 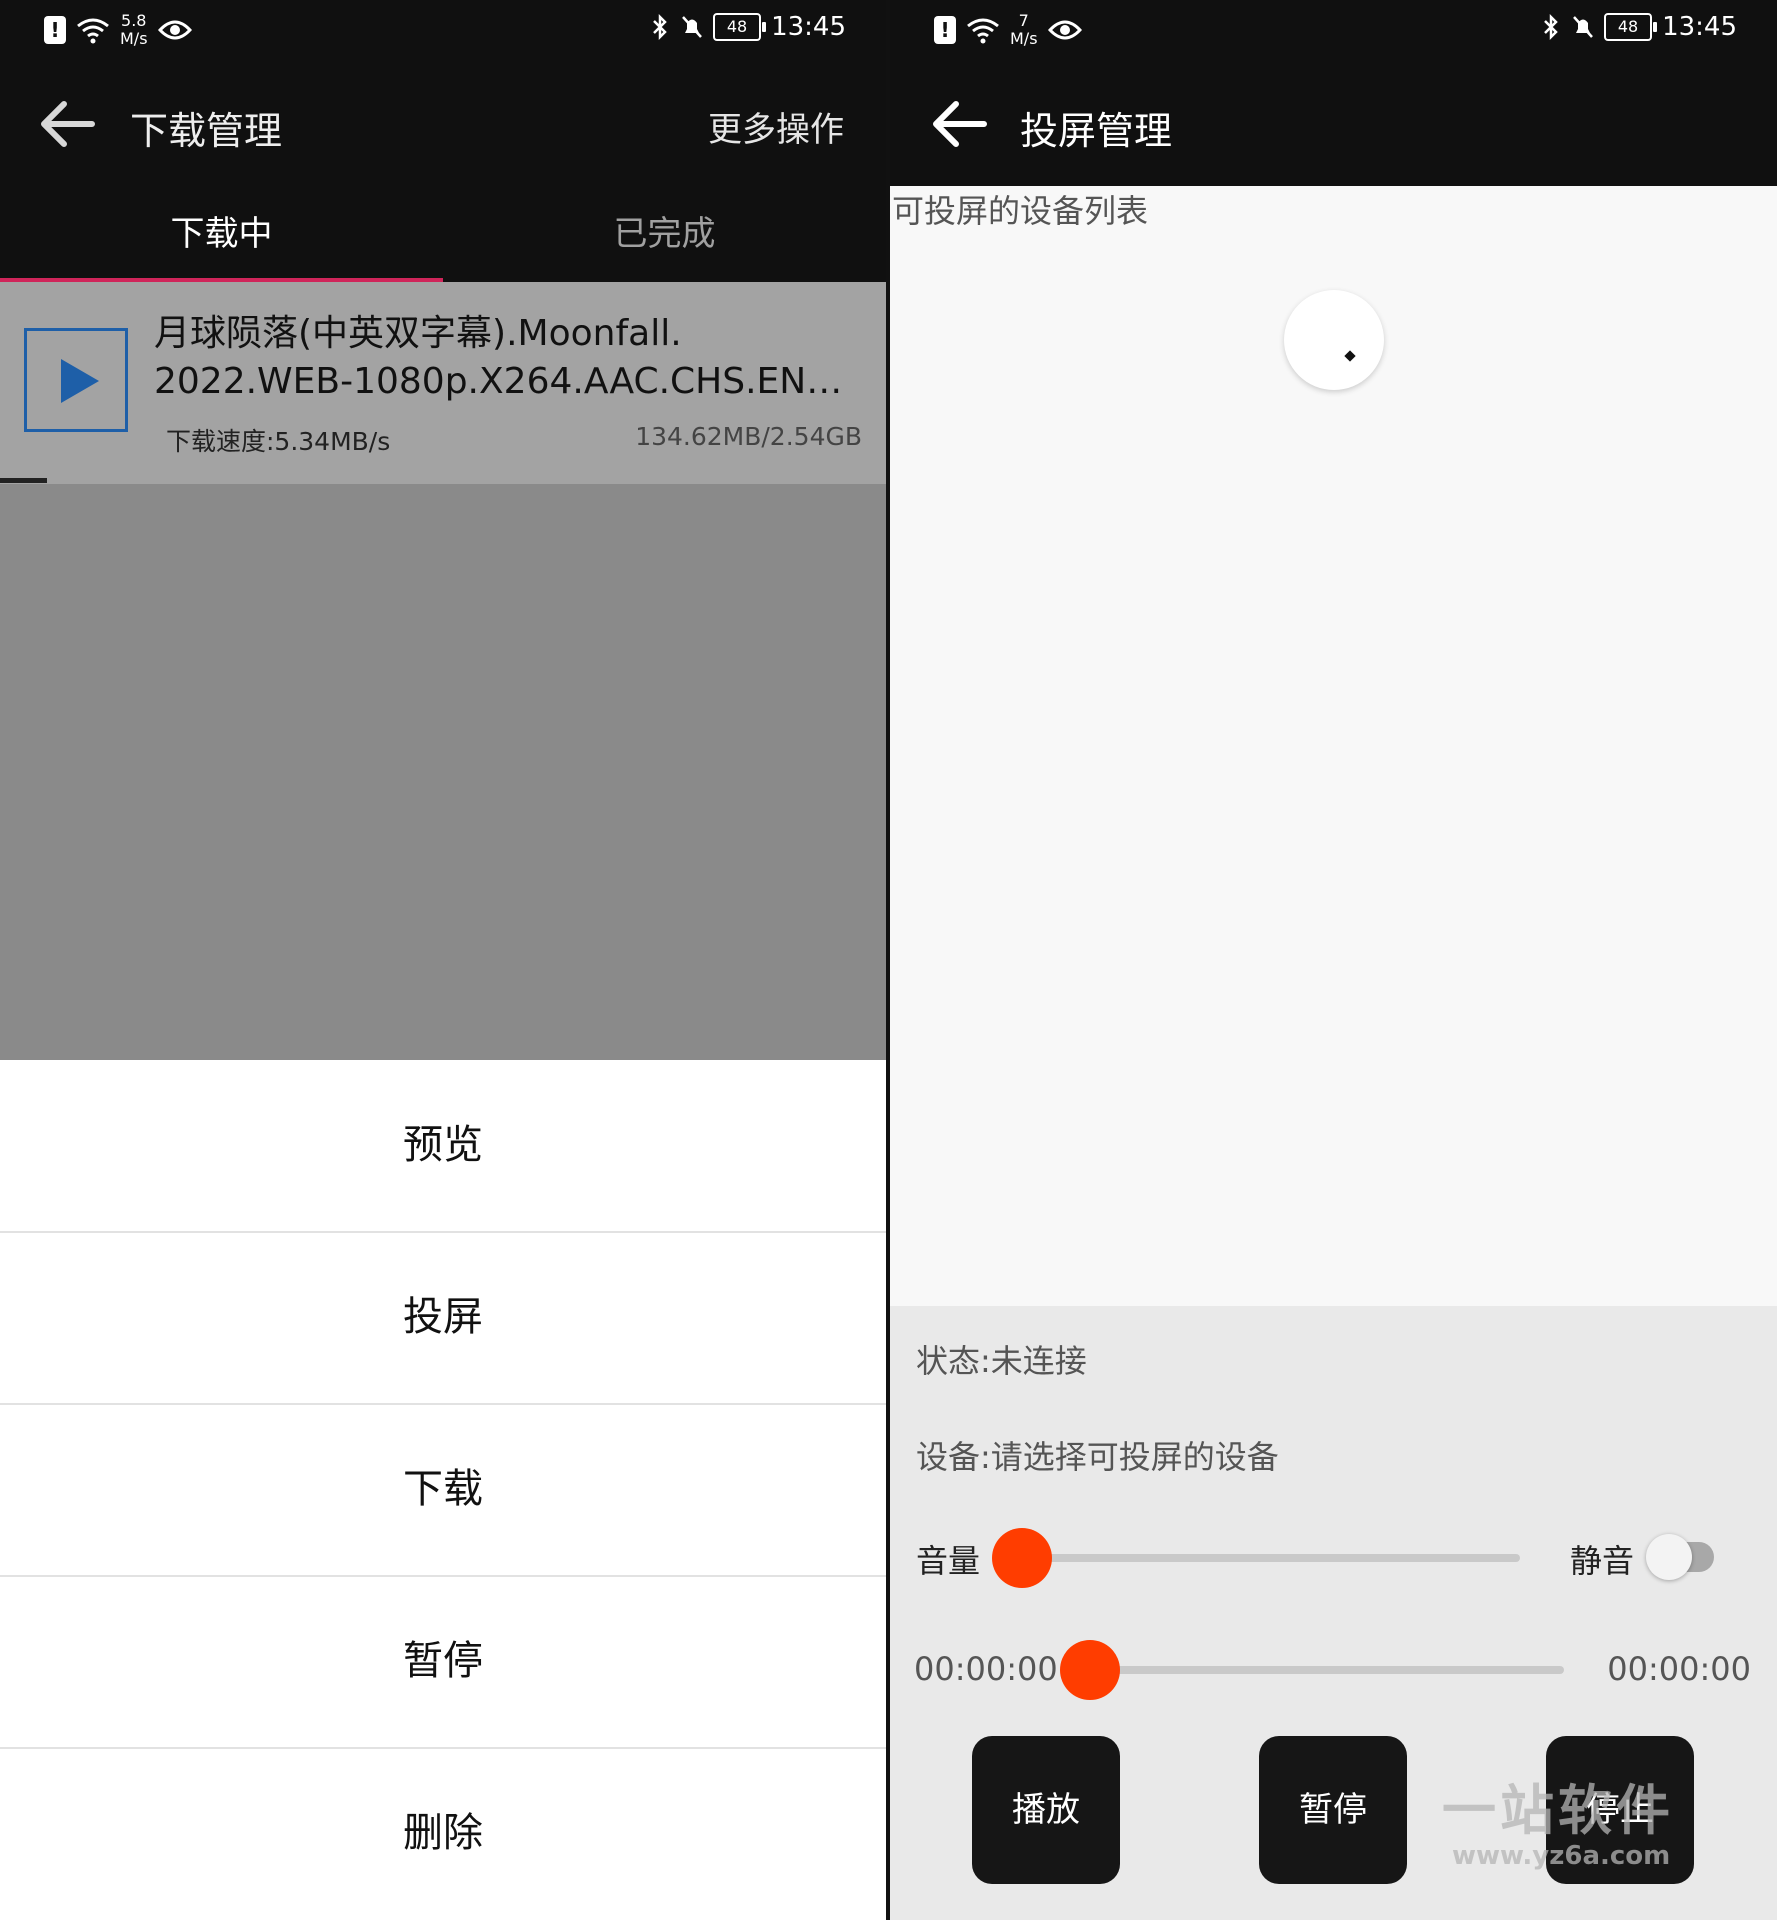 I want to click on seek-slider-thumb, so click(x=1090, y=1670).